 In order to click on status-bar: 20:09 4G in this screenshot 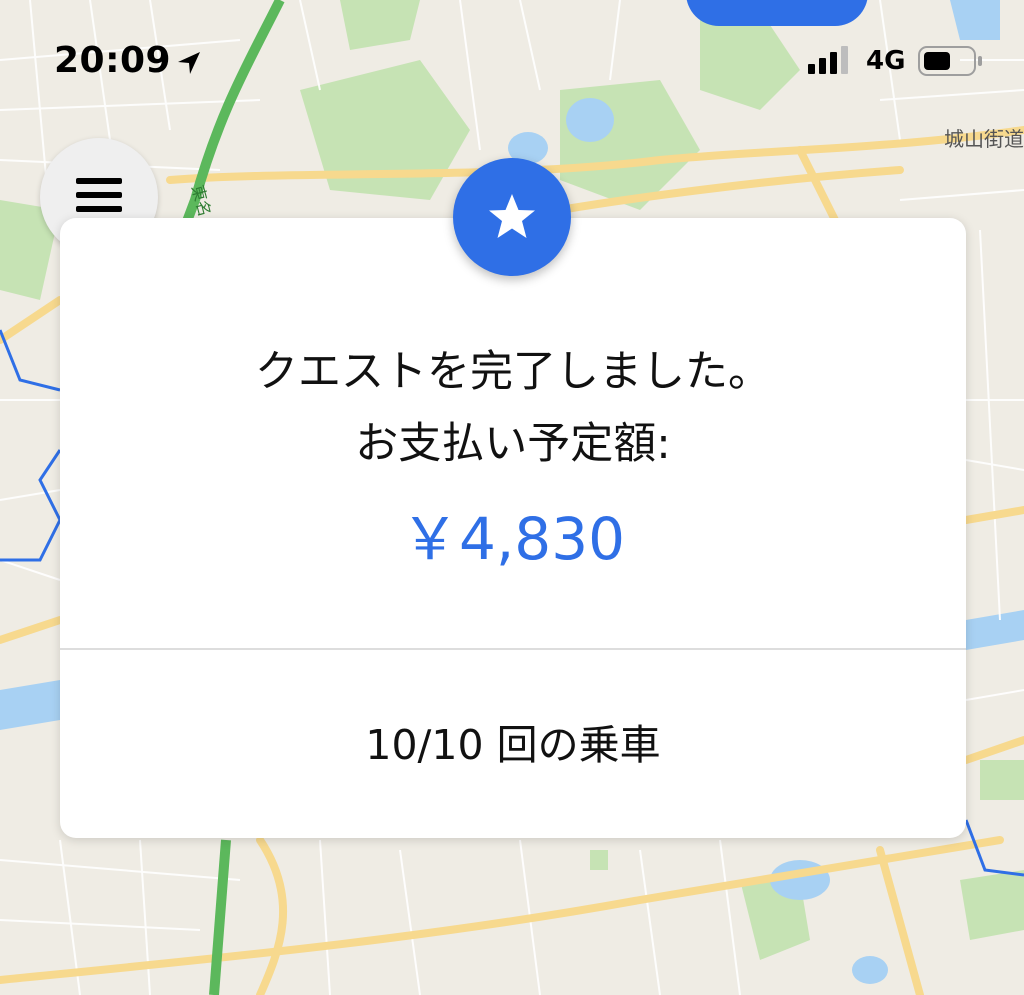, I will do `click(512, 60)`.